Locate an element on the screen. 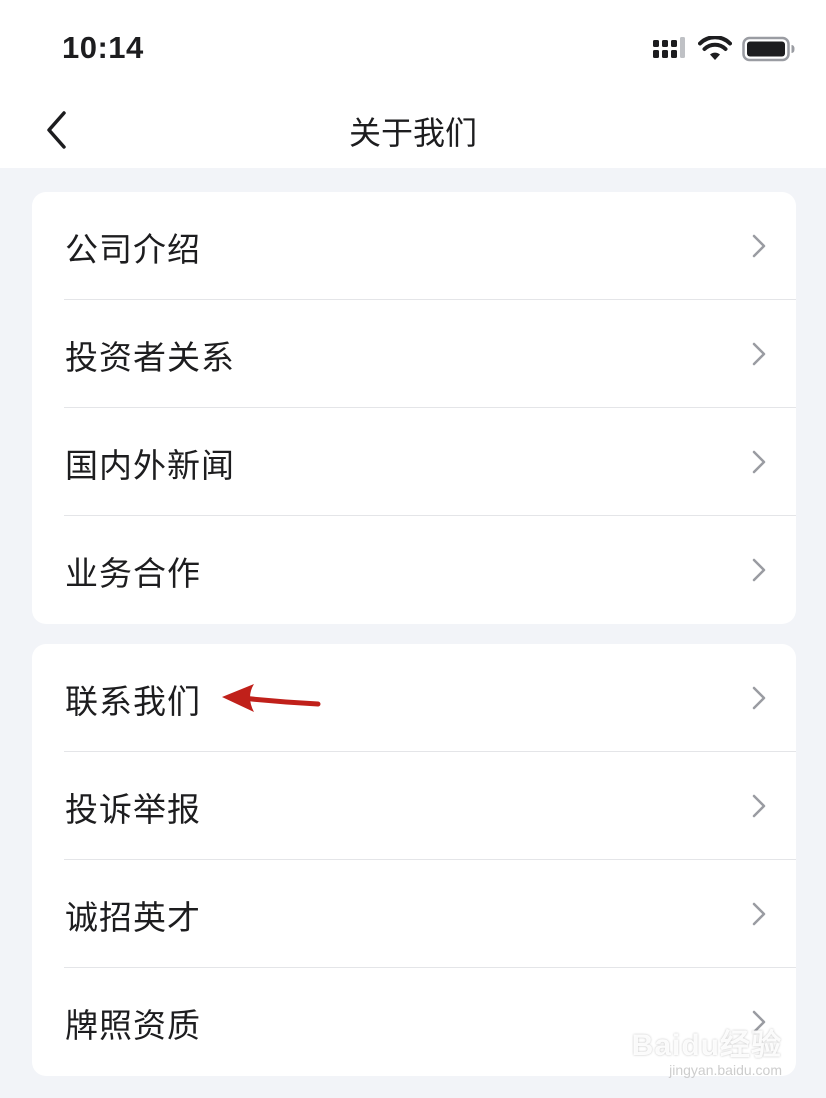 This screenshot has width=826, height=1098. menu-item-complaint-report: 投诉举报 is located at coordinates (414, 806).